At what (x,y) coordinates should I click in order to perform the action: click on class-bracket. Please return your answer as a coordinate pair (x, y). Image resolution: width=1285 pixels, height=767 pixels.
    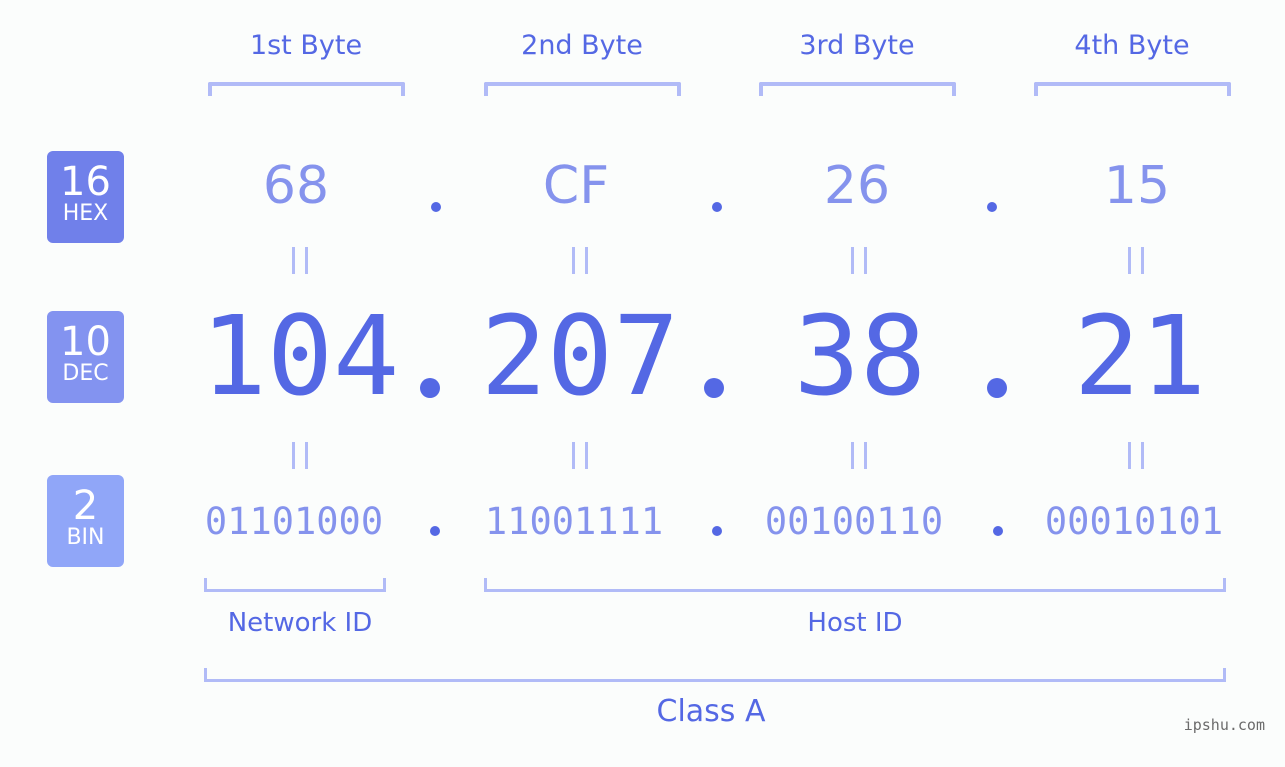
    Looking at the image, I should click on (715, 675).